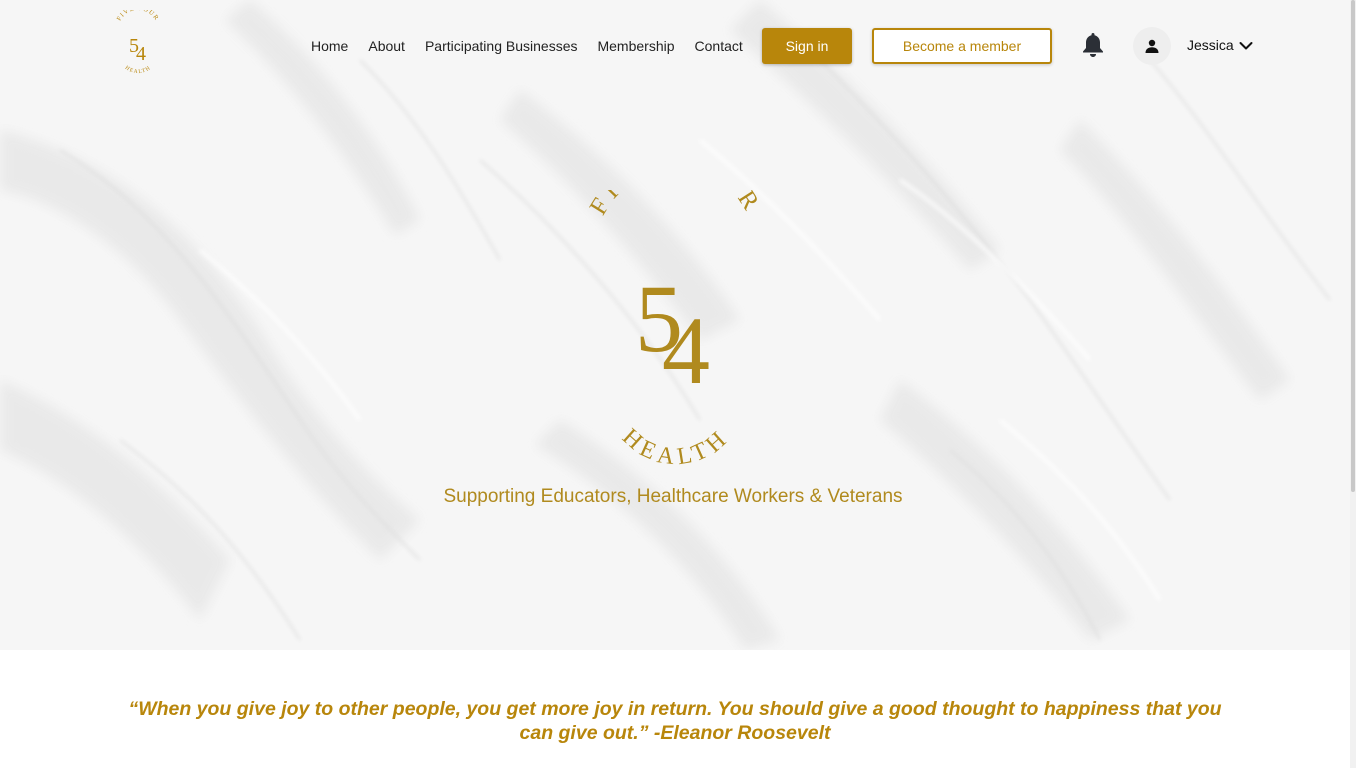 The height and width of the screenshot is (768, 1356). I want to click on header-logo-bottom-text: HEALTH, so click(137, 70).